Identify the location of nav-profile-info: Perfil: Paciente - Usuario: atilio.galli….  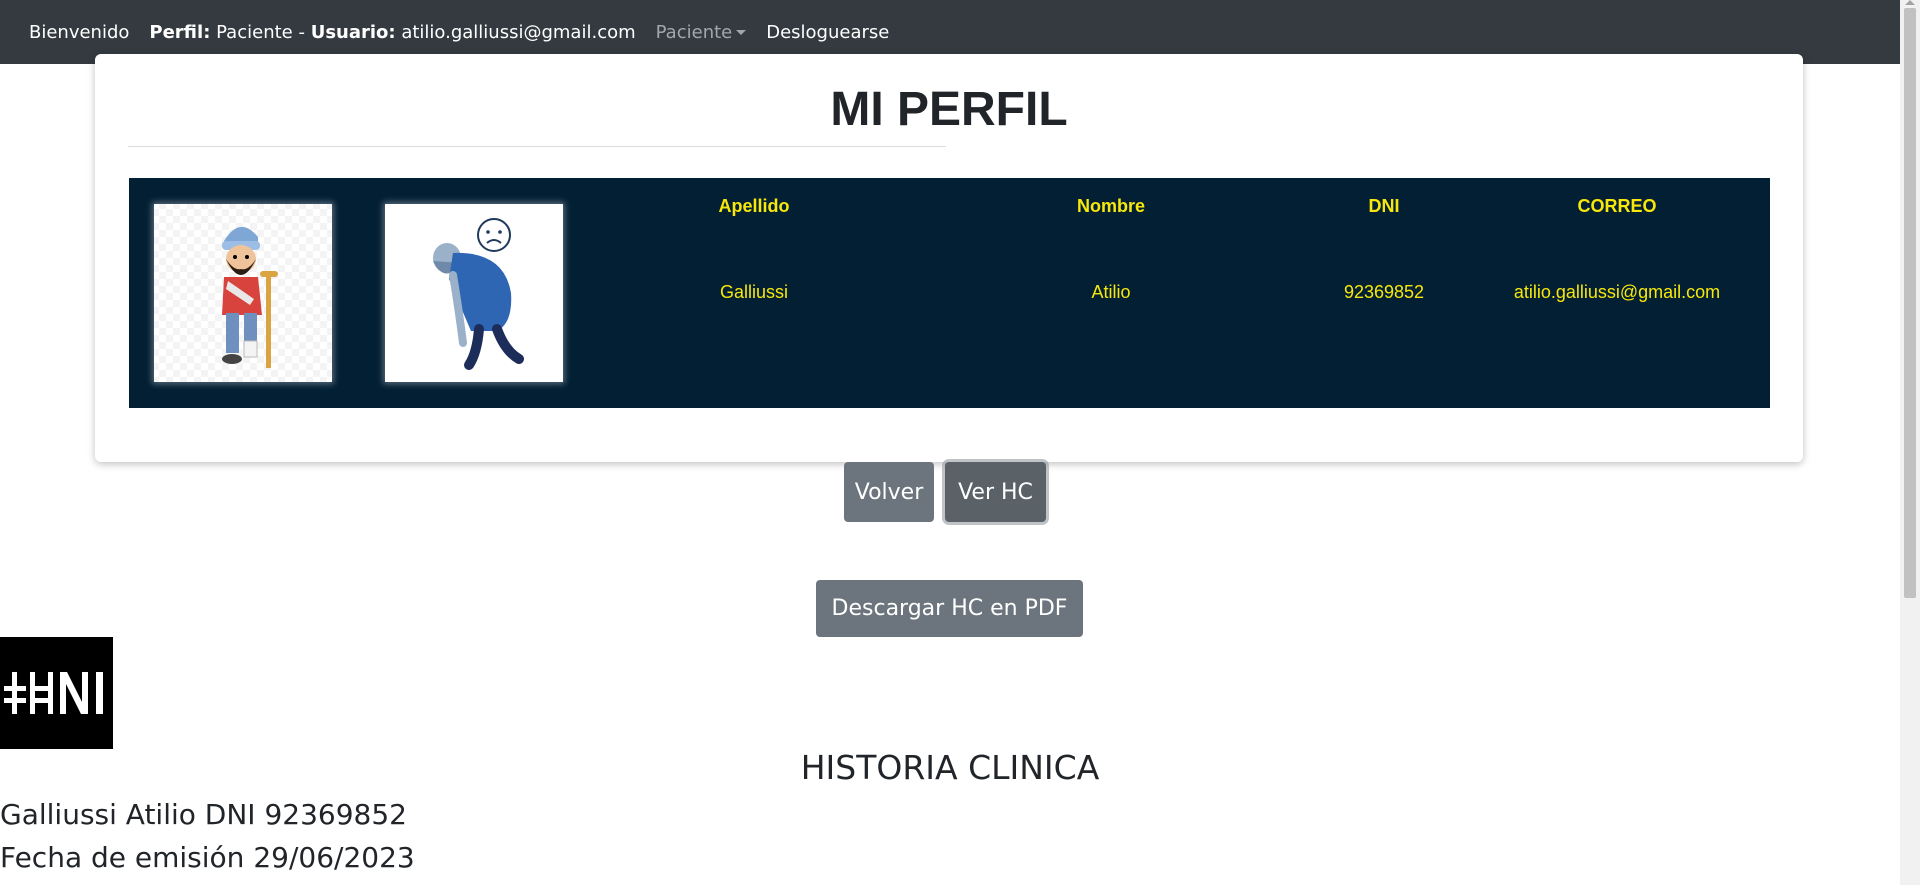
(392, 32).